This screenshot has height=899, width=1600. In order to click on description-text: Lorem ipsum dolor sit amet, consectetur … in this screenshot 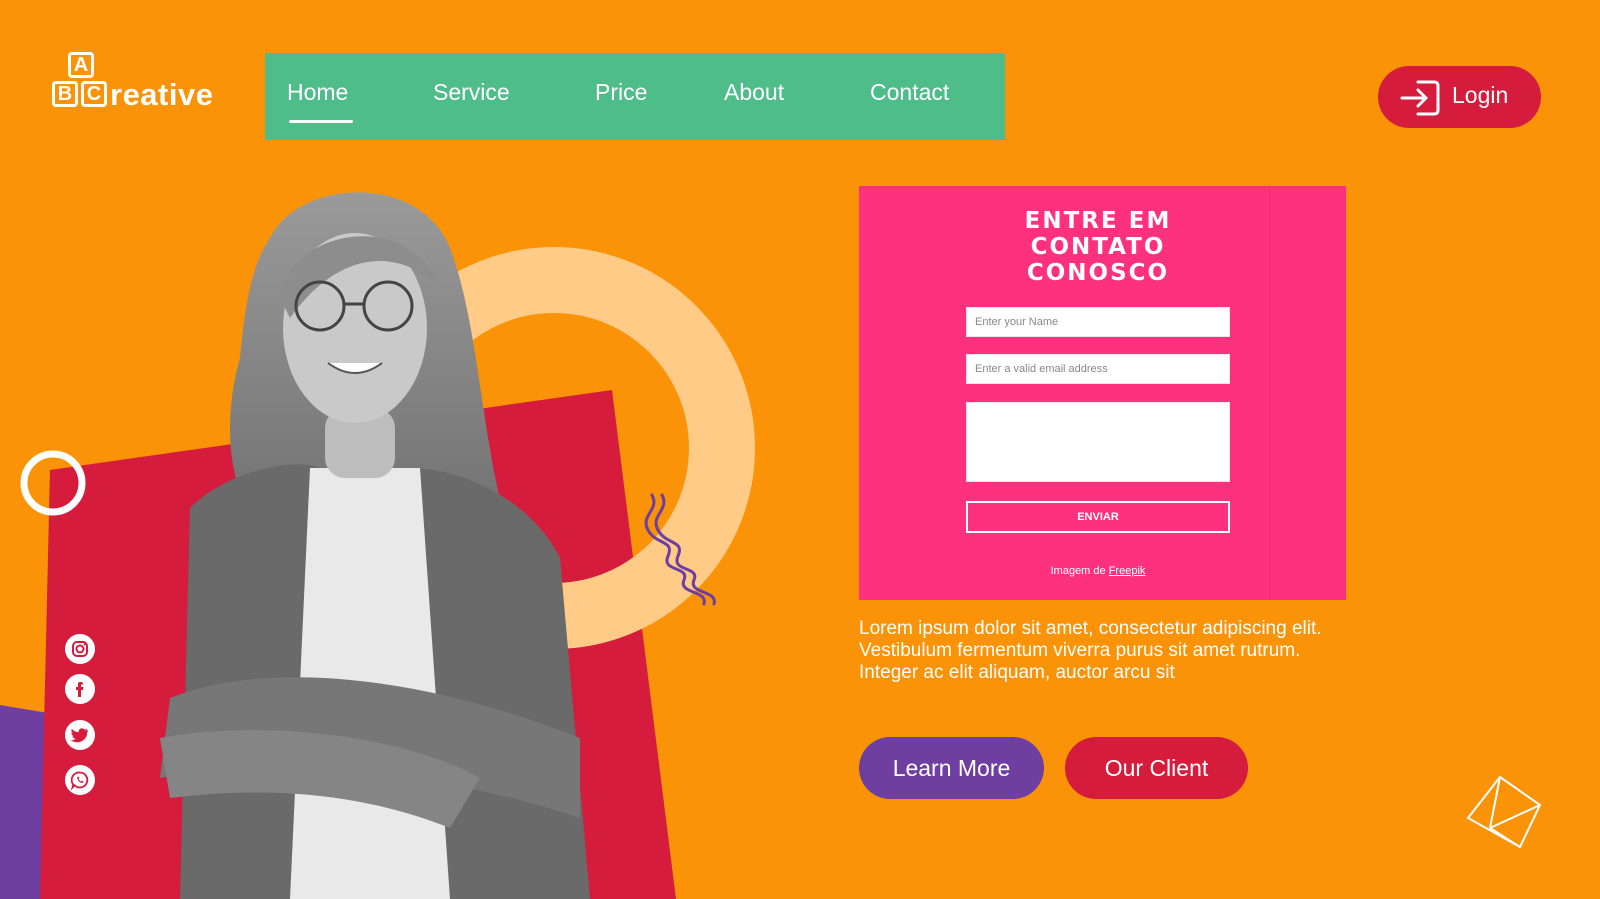, I will do `click(1090, 650)`.